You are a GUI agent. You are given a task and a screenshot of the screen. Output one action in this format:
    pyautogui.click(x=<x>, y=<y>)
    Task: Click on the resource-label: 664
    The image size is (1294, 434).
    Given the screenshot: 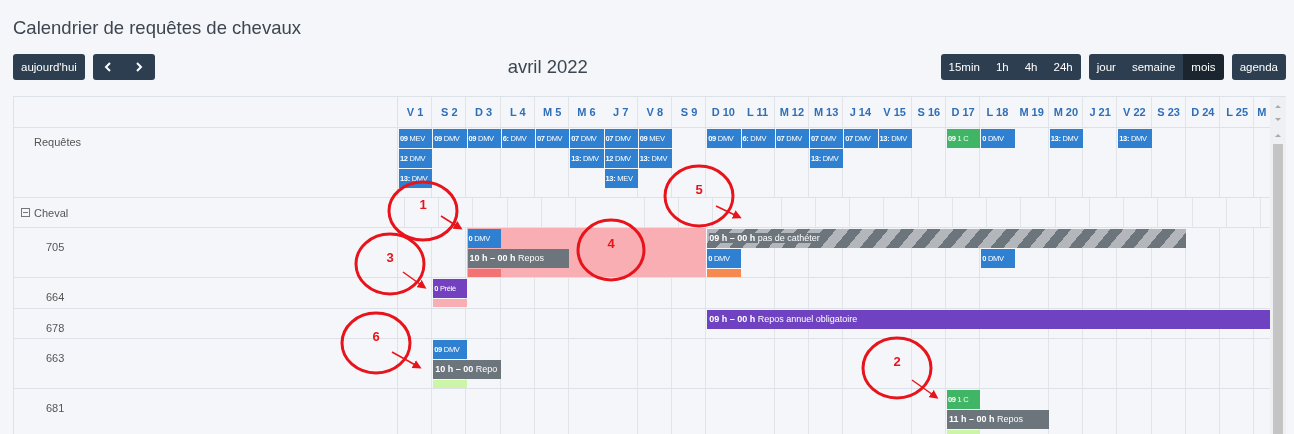 What is the action you would take?
    pyautogui.click(x=55, y=297)
    